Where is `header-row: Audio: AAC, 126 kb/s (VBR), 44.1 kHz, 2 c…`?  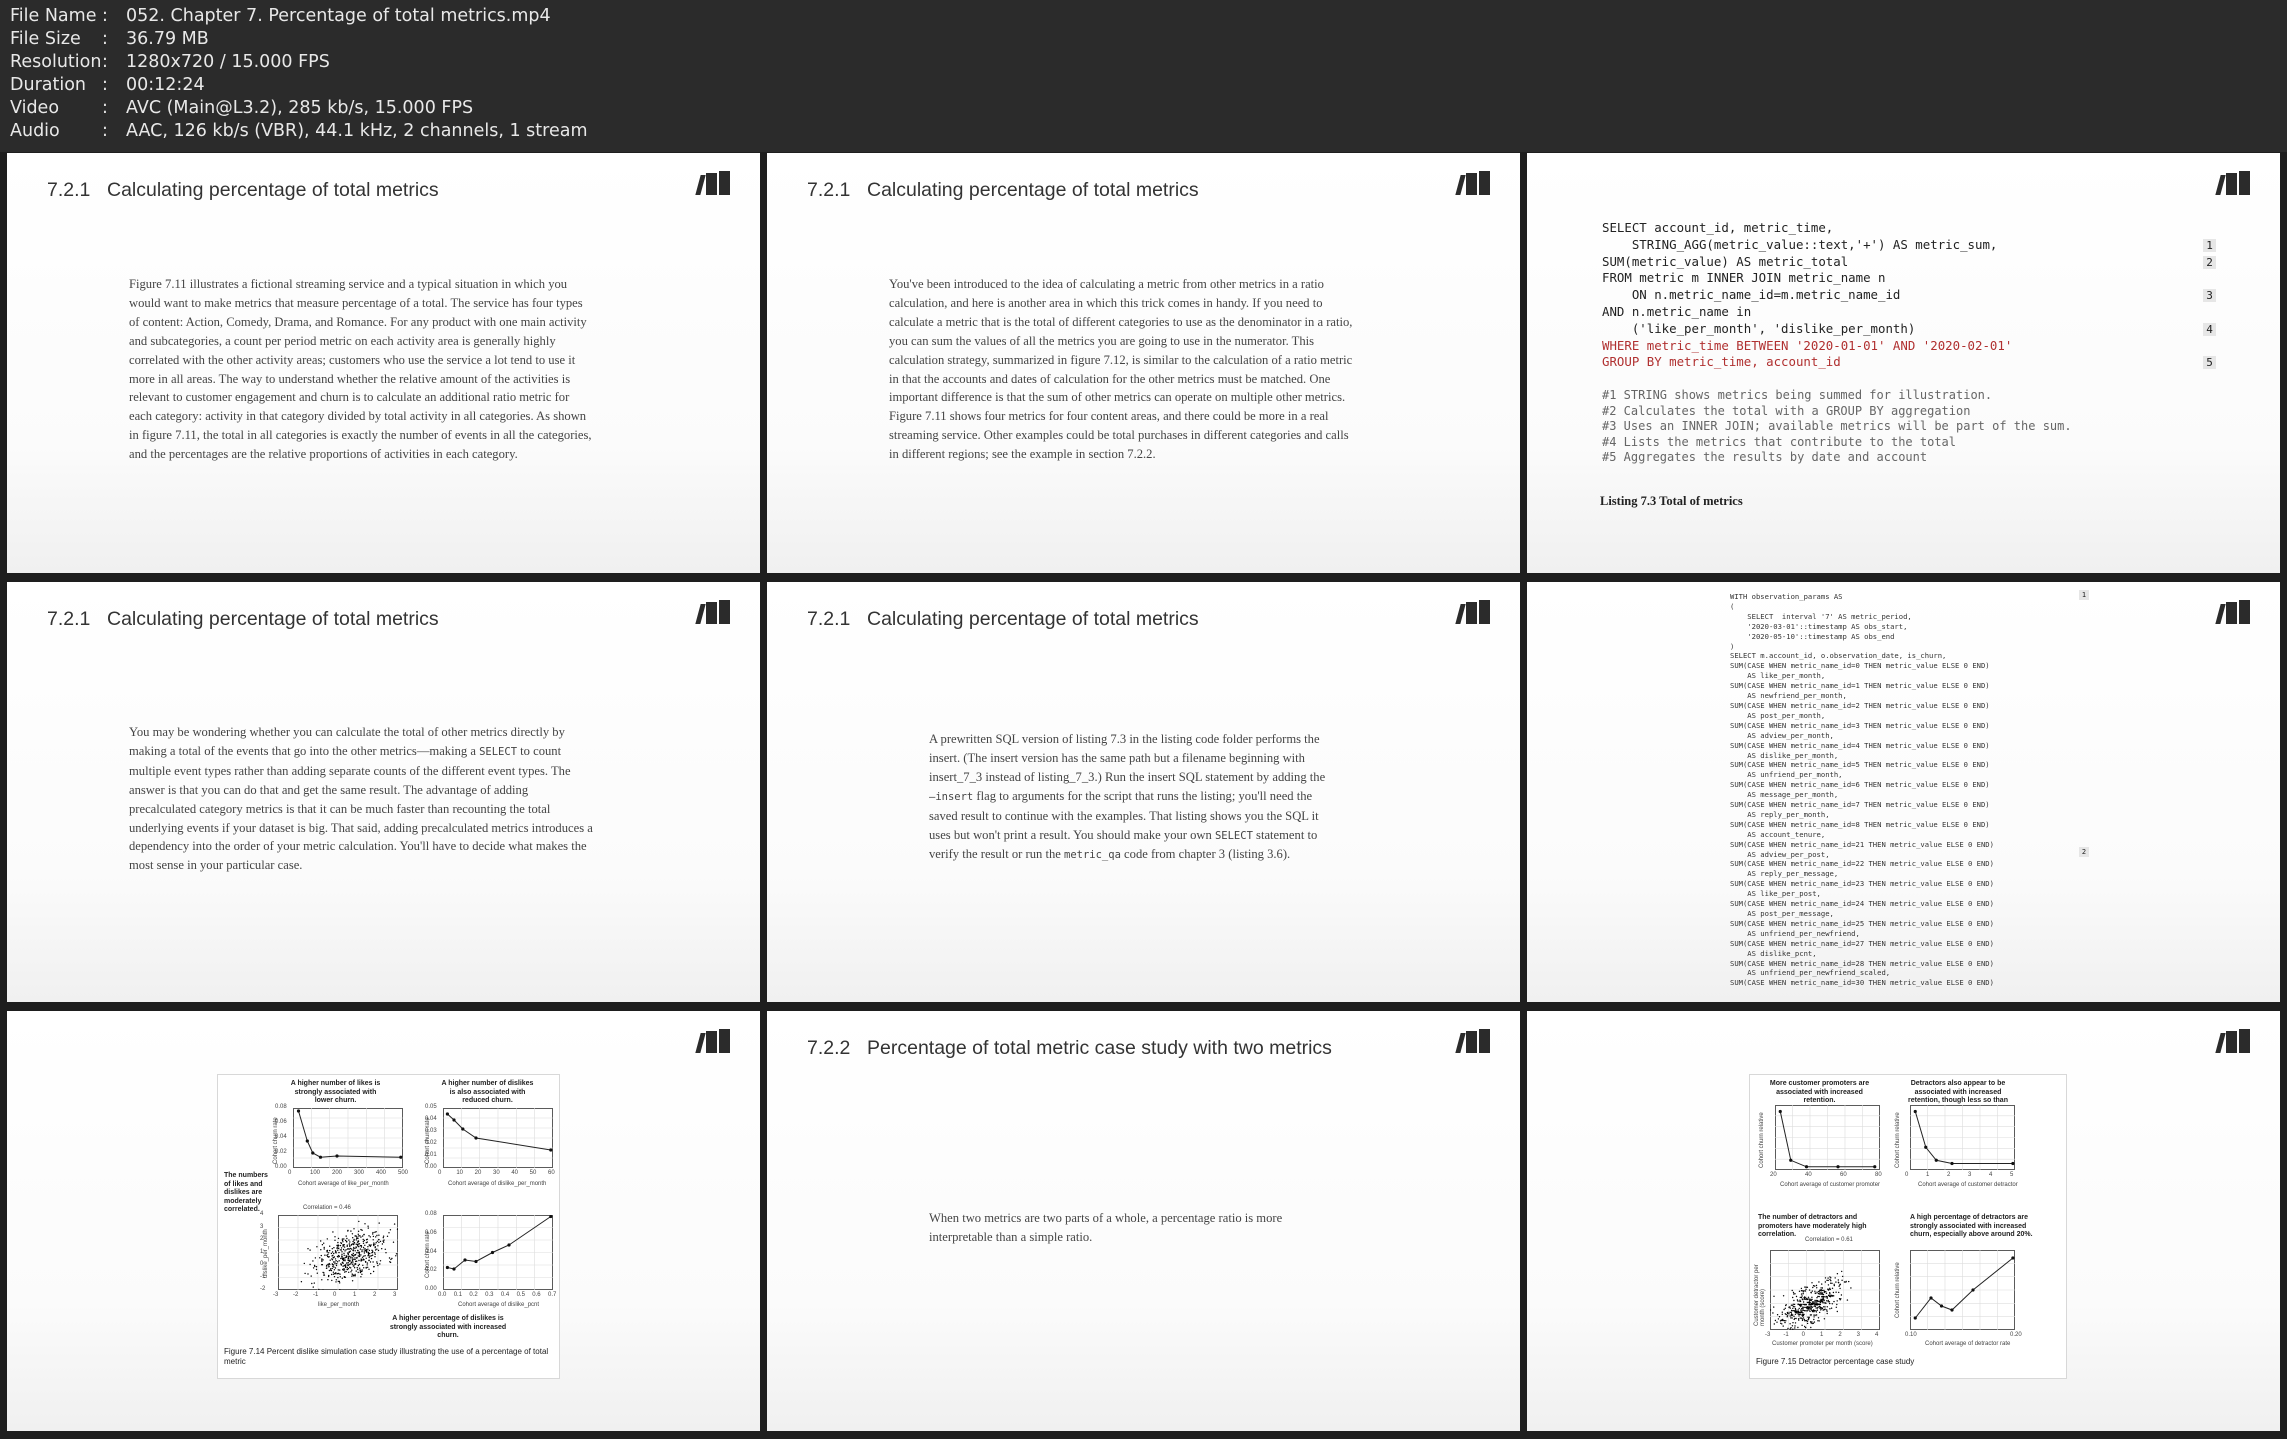
header-row: Audio: AAC, 126 kb/s (VBR), 44.1 kHz, 2 c… is located at coordinates (299, 132).